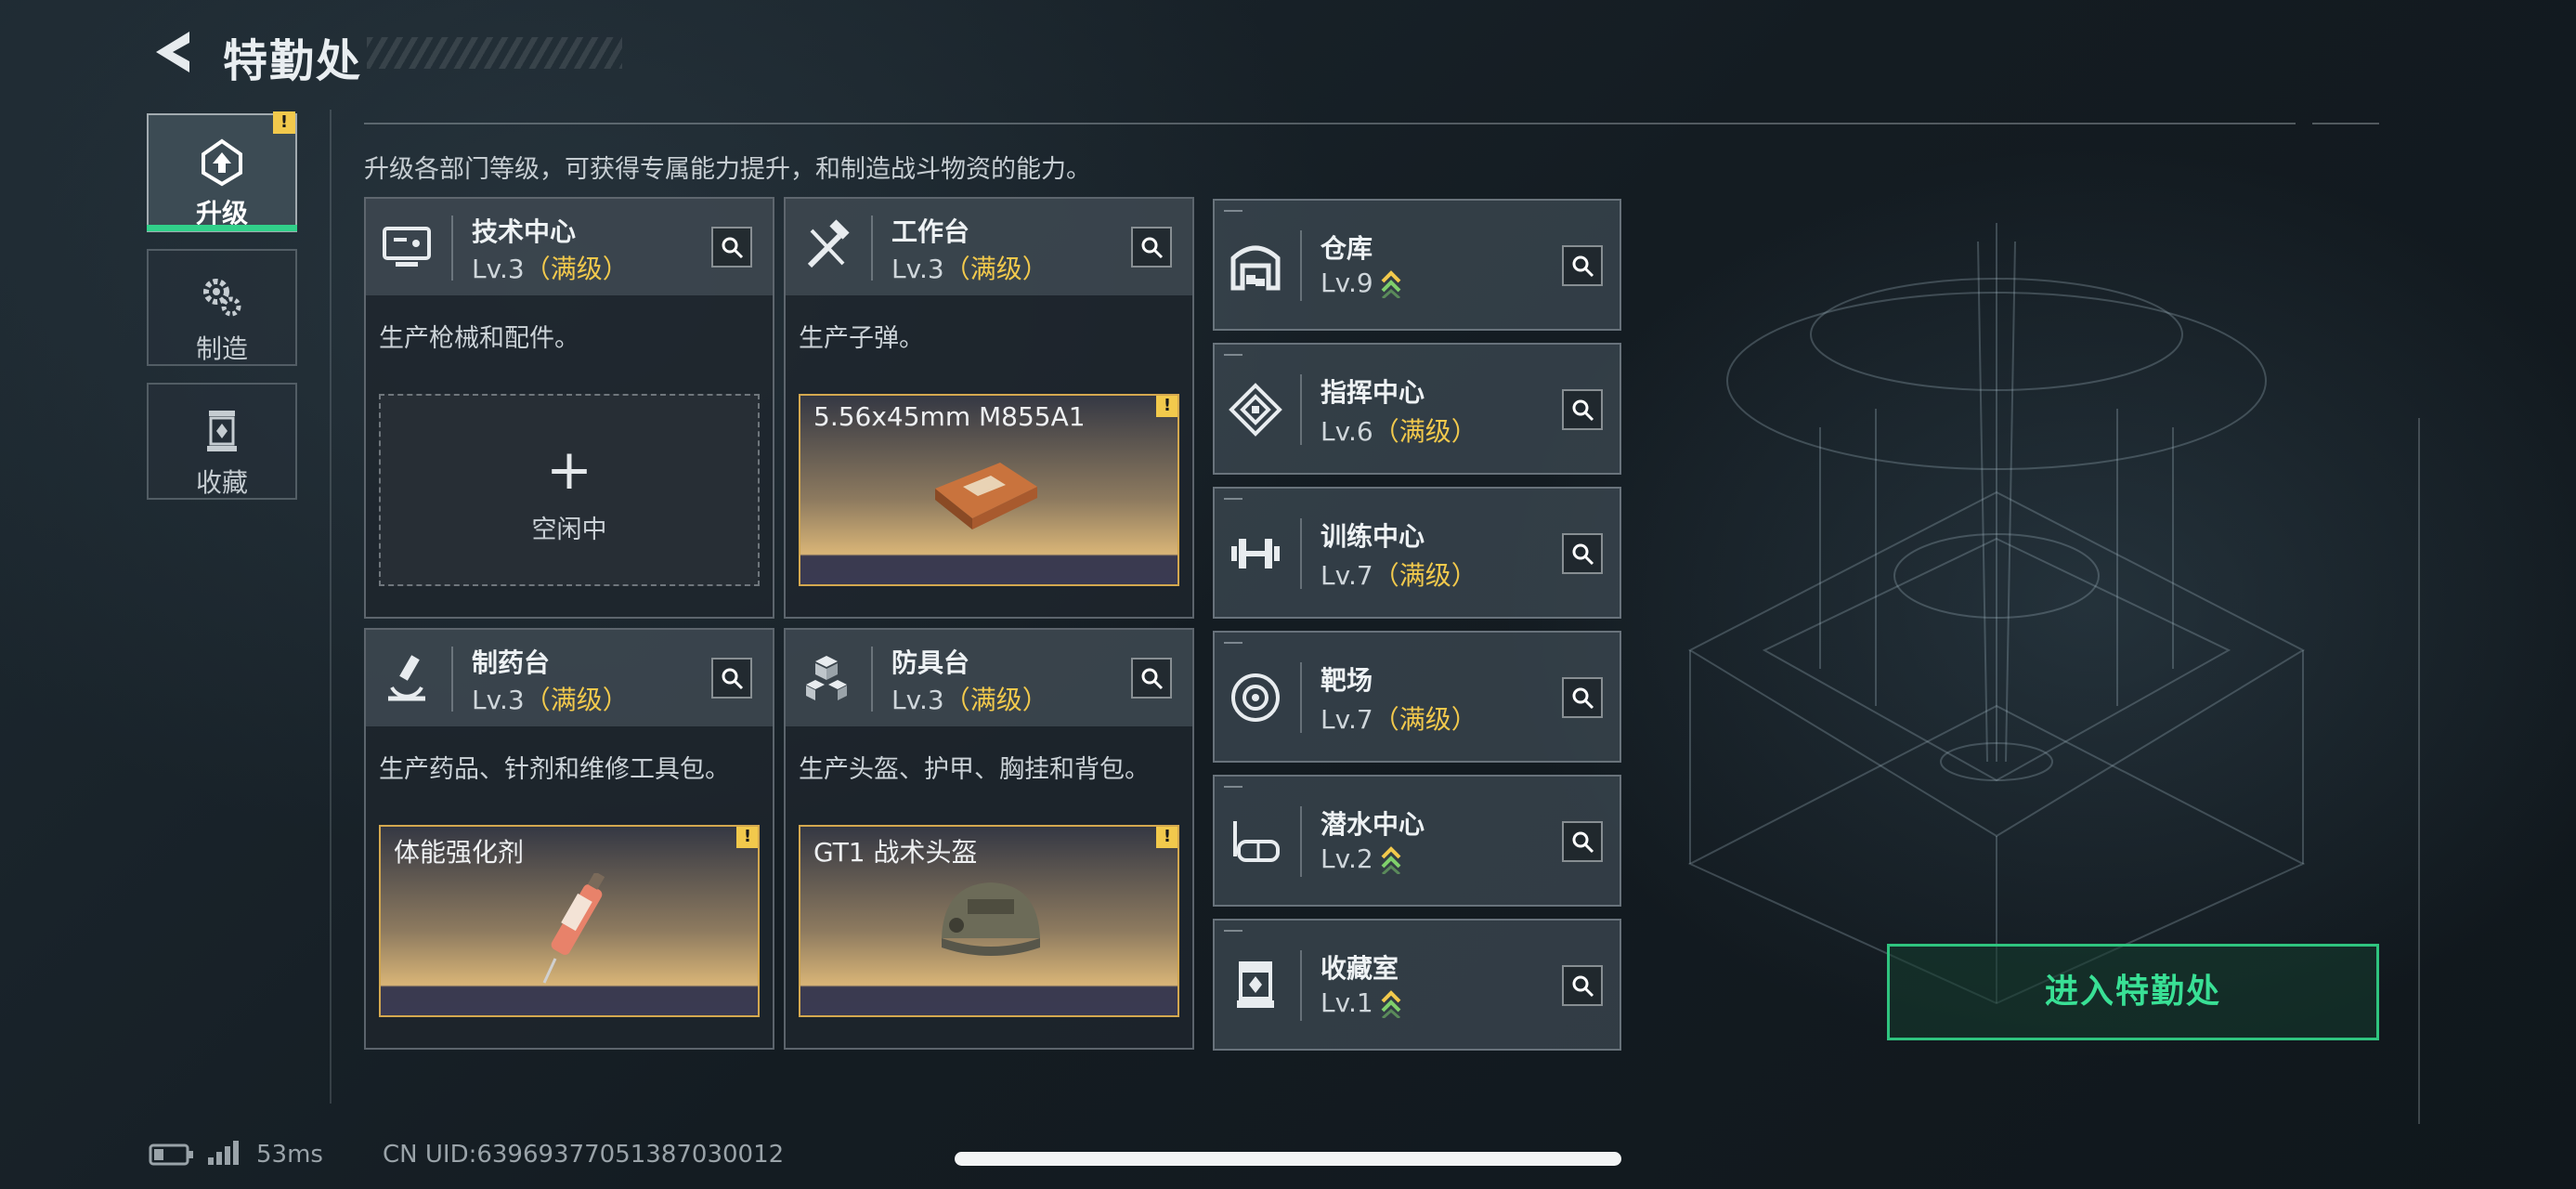 The image size is (2576, 1189). What do you see at coordinates (1256, 842) in the screenshot?
I see `diving-mask-icon` at bounding box center [1256, 842].